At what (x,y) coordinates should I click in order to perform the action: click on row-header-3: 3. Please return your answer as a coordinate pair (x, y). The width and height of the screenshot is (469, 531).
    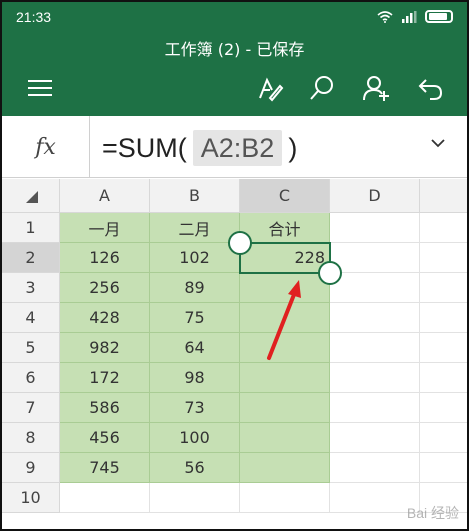
    Looking at the image, I should click on (31, 288).